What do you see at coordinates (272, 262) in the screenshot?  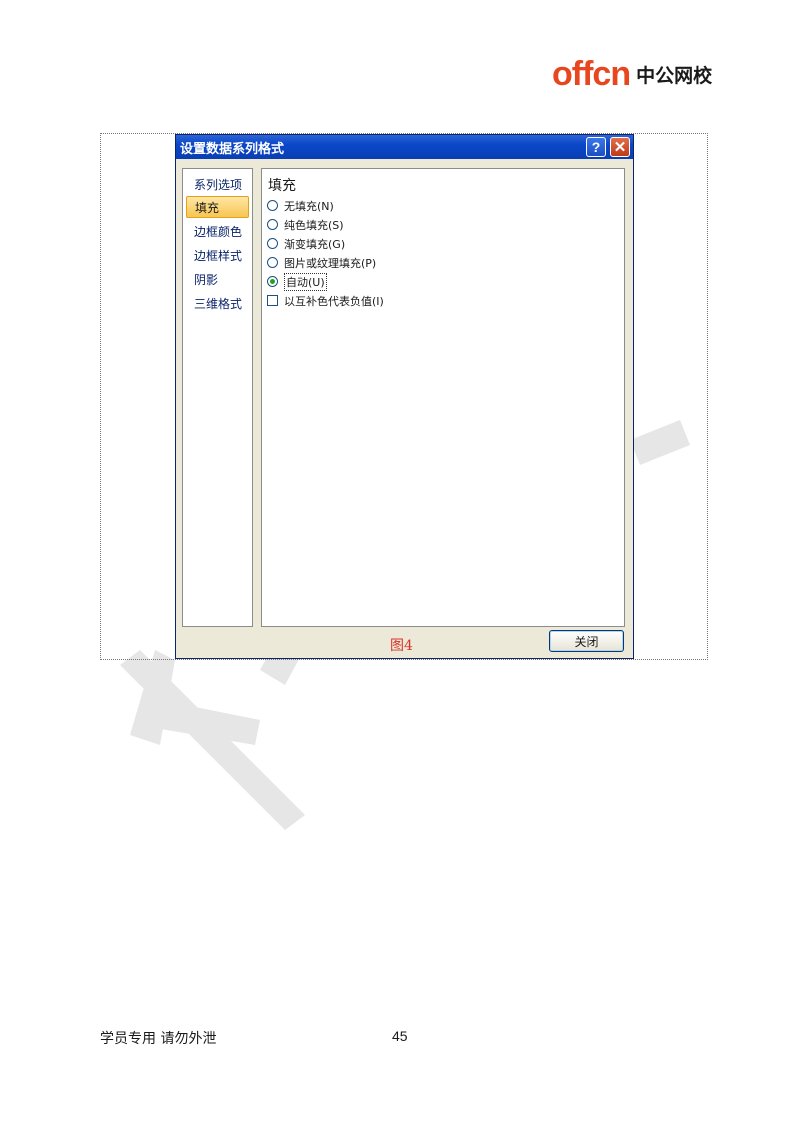 I see `radio-picture-fill` at bounding box center [272, 262].